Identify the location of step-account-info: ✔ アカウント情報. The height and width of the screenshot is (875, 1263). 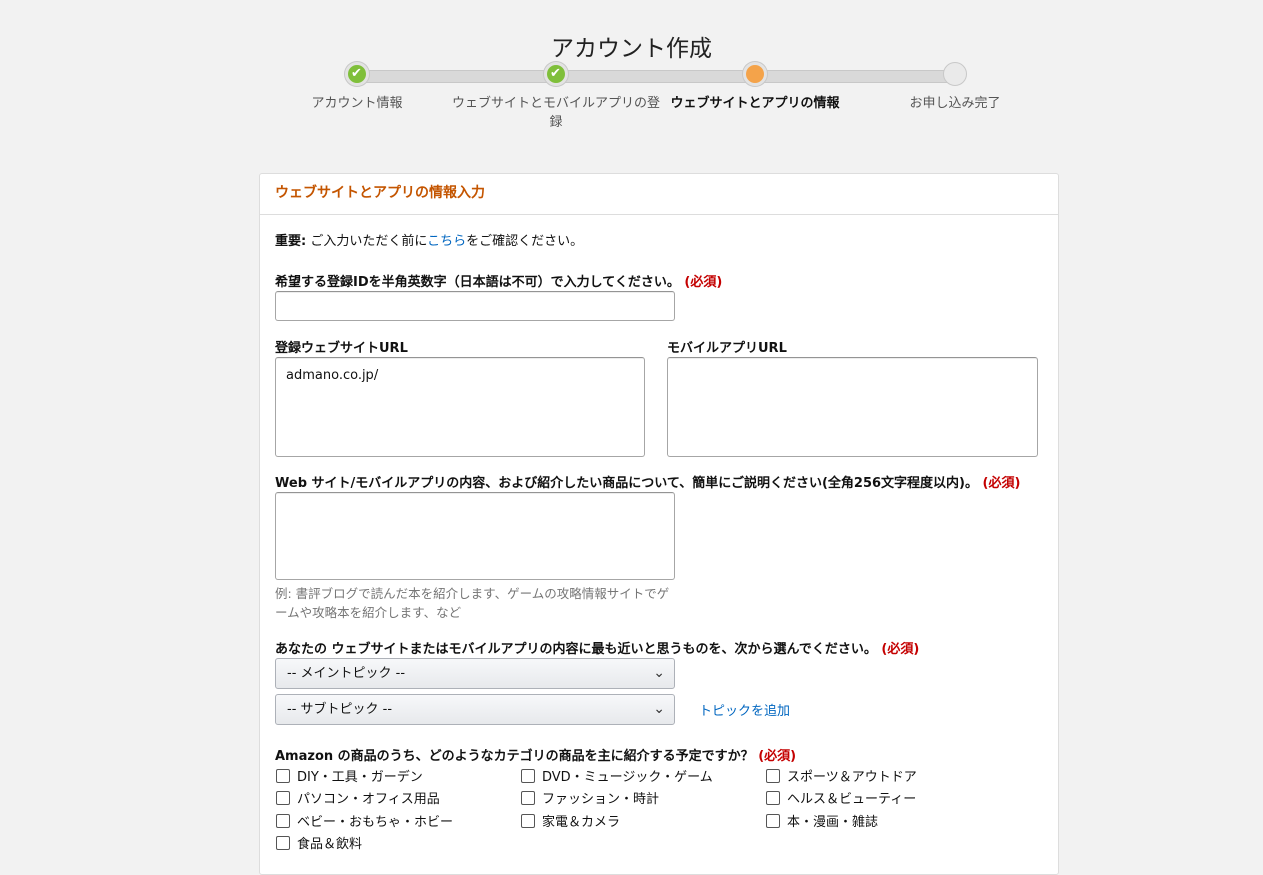
(357, 87).